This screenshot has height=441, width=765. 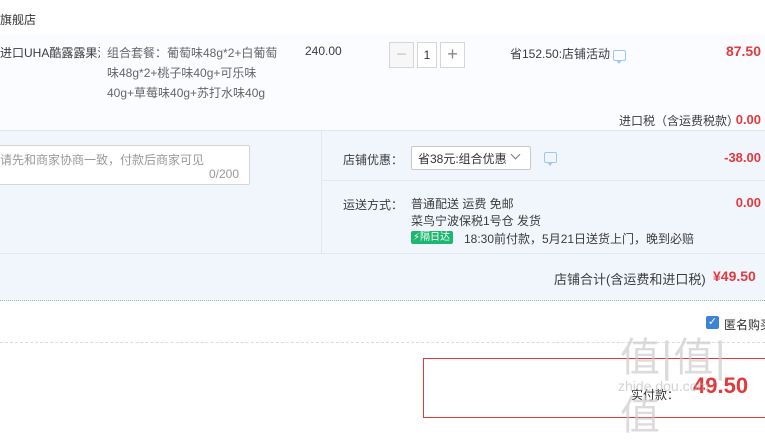 I want to click on delivery-promise-text: 18:30前付款，5月21日送货上门，晚到必赔, so click(x=579, y=239).